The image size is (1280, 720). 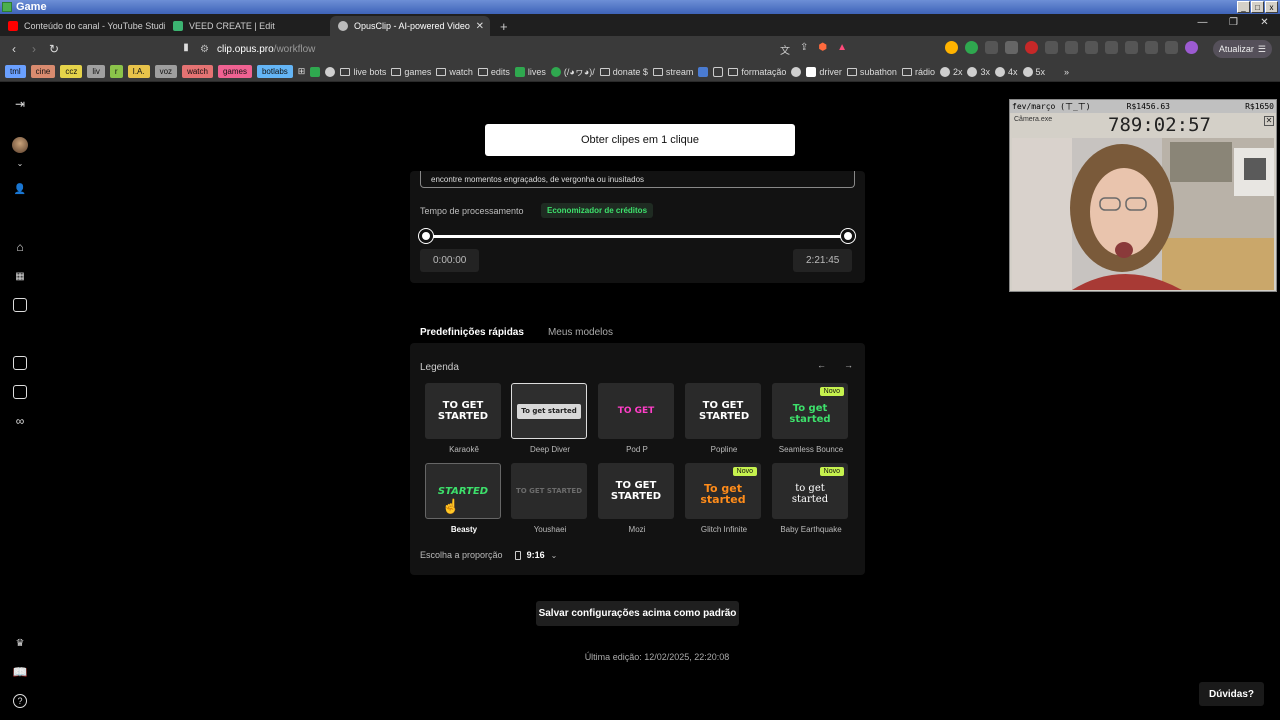 I want to click on bookmark-folder-radio: rádio, so click(x=918, y=72).